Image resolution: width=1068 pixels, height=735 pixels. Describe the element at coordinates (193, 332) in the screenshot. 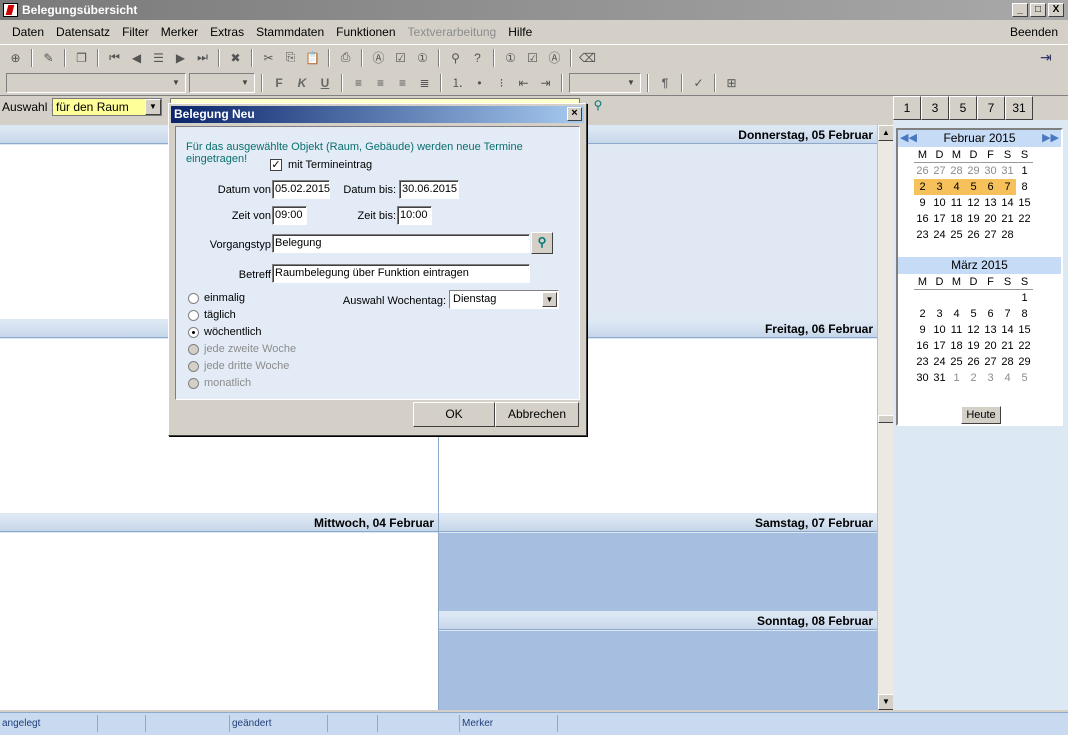

I see `radio-woechentlich` at that location.